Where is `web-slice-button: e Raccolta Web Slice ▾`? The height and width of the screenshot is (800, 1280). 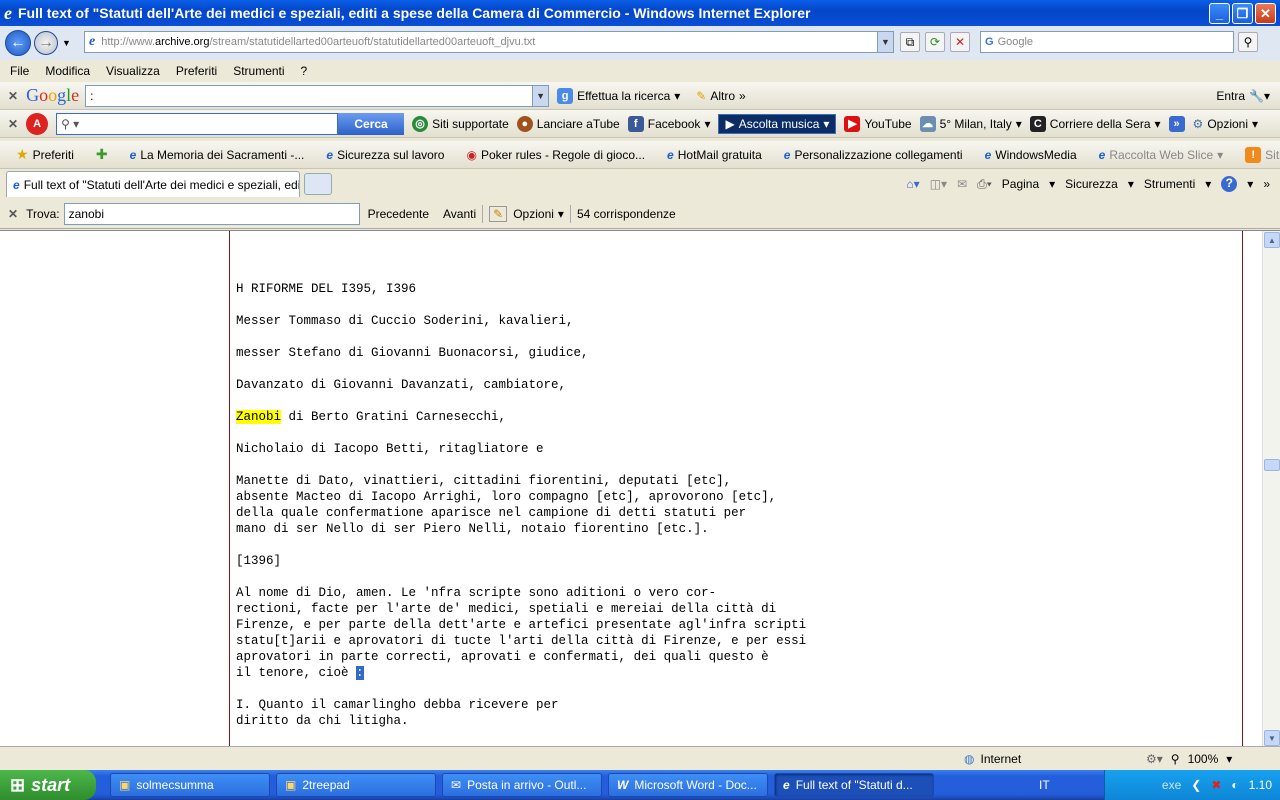 web-slice-button: e Raccolta Web Slice ▾ is located at coordinates (1161, 155).